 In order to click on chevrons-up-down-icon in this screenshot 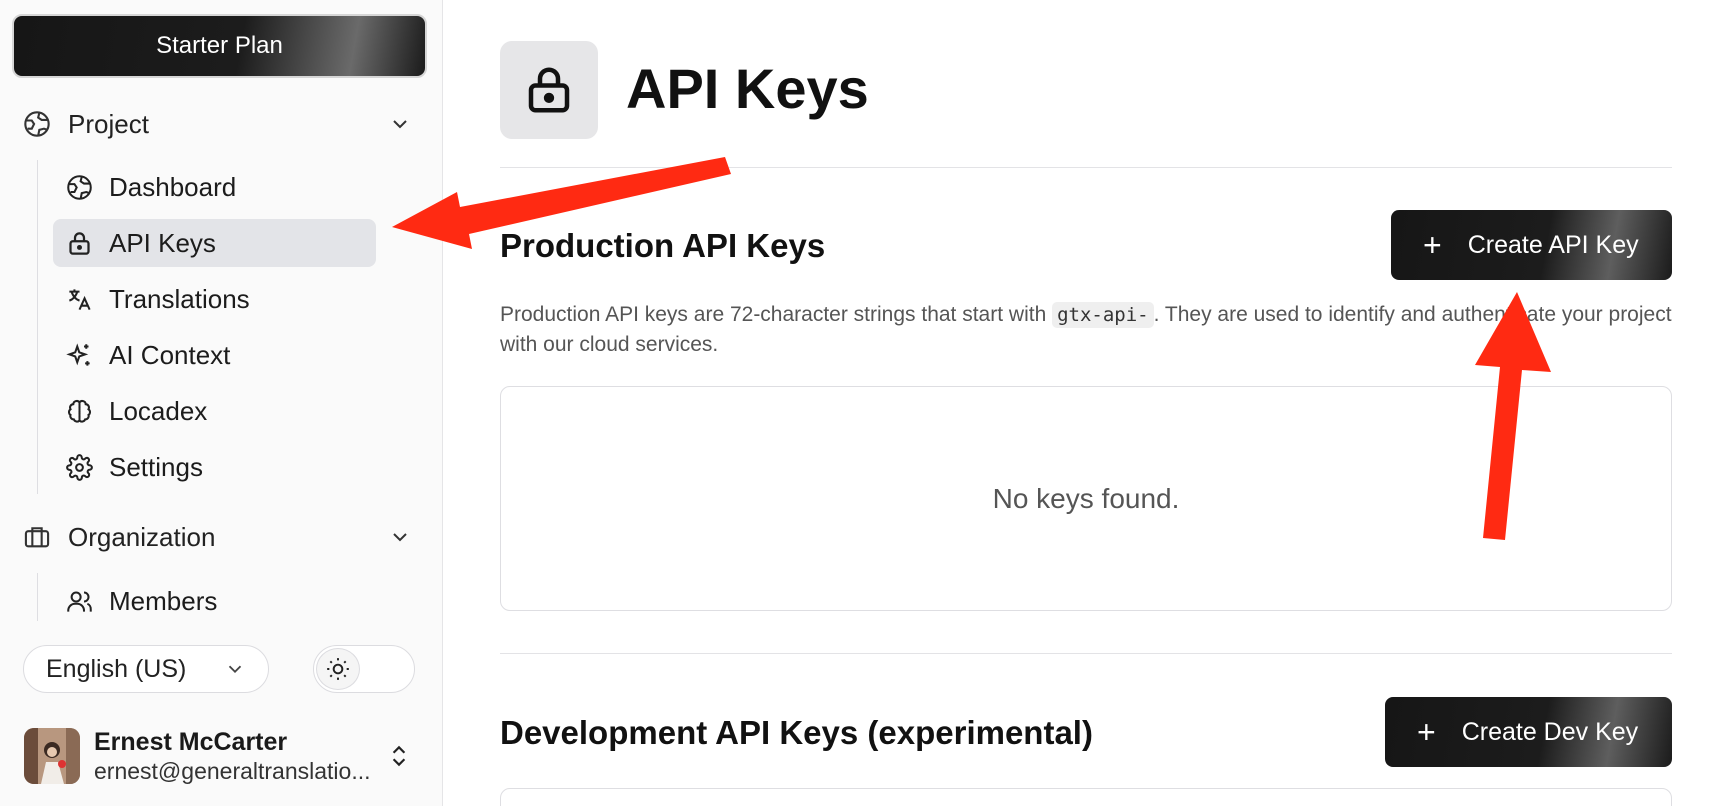, I will do `click(399, 756)`.